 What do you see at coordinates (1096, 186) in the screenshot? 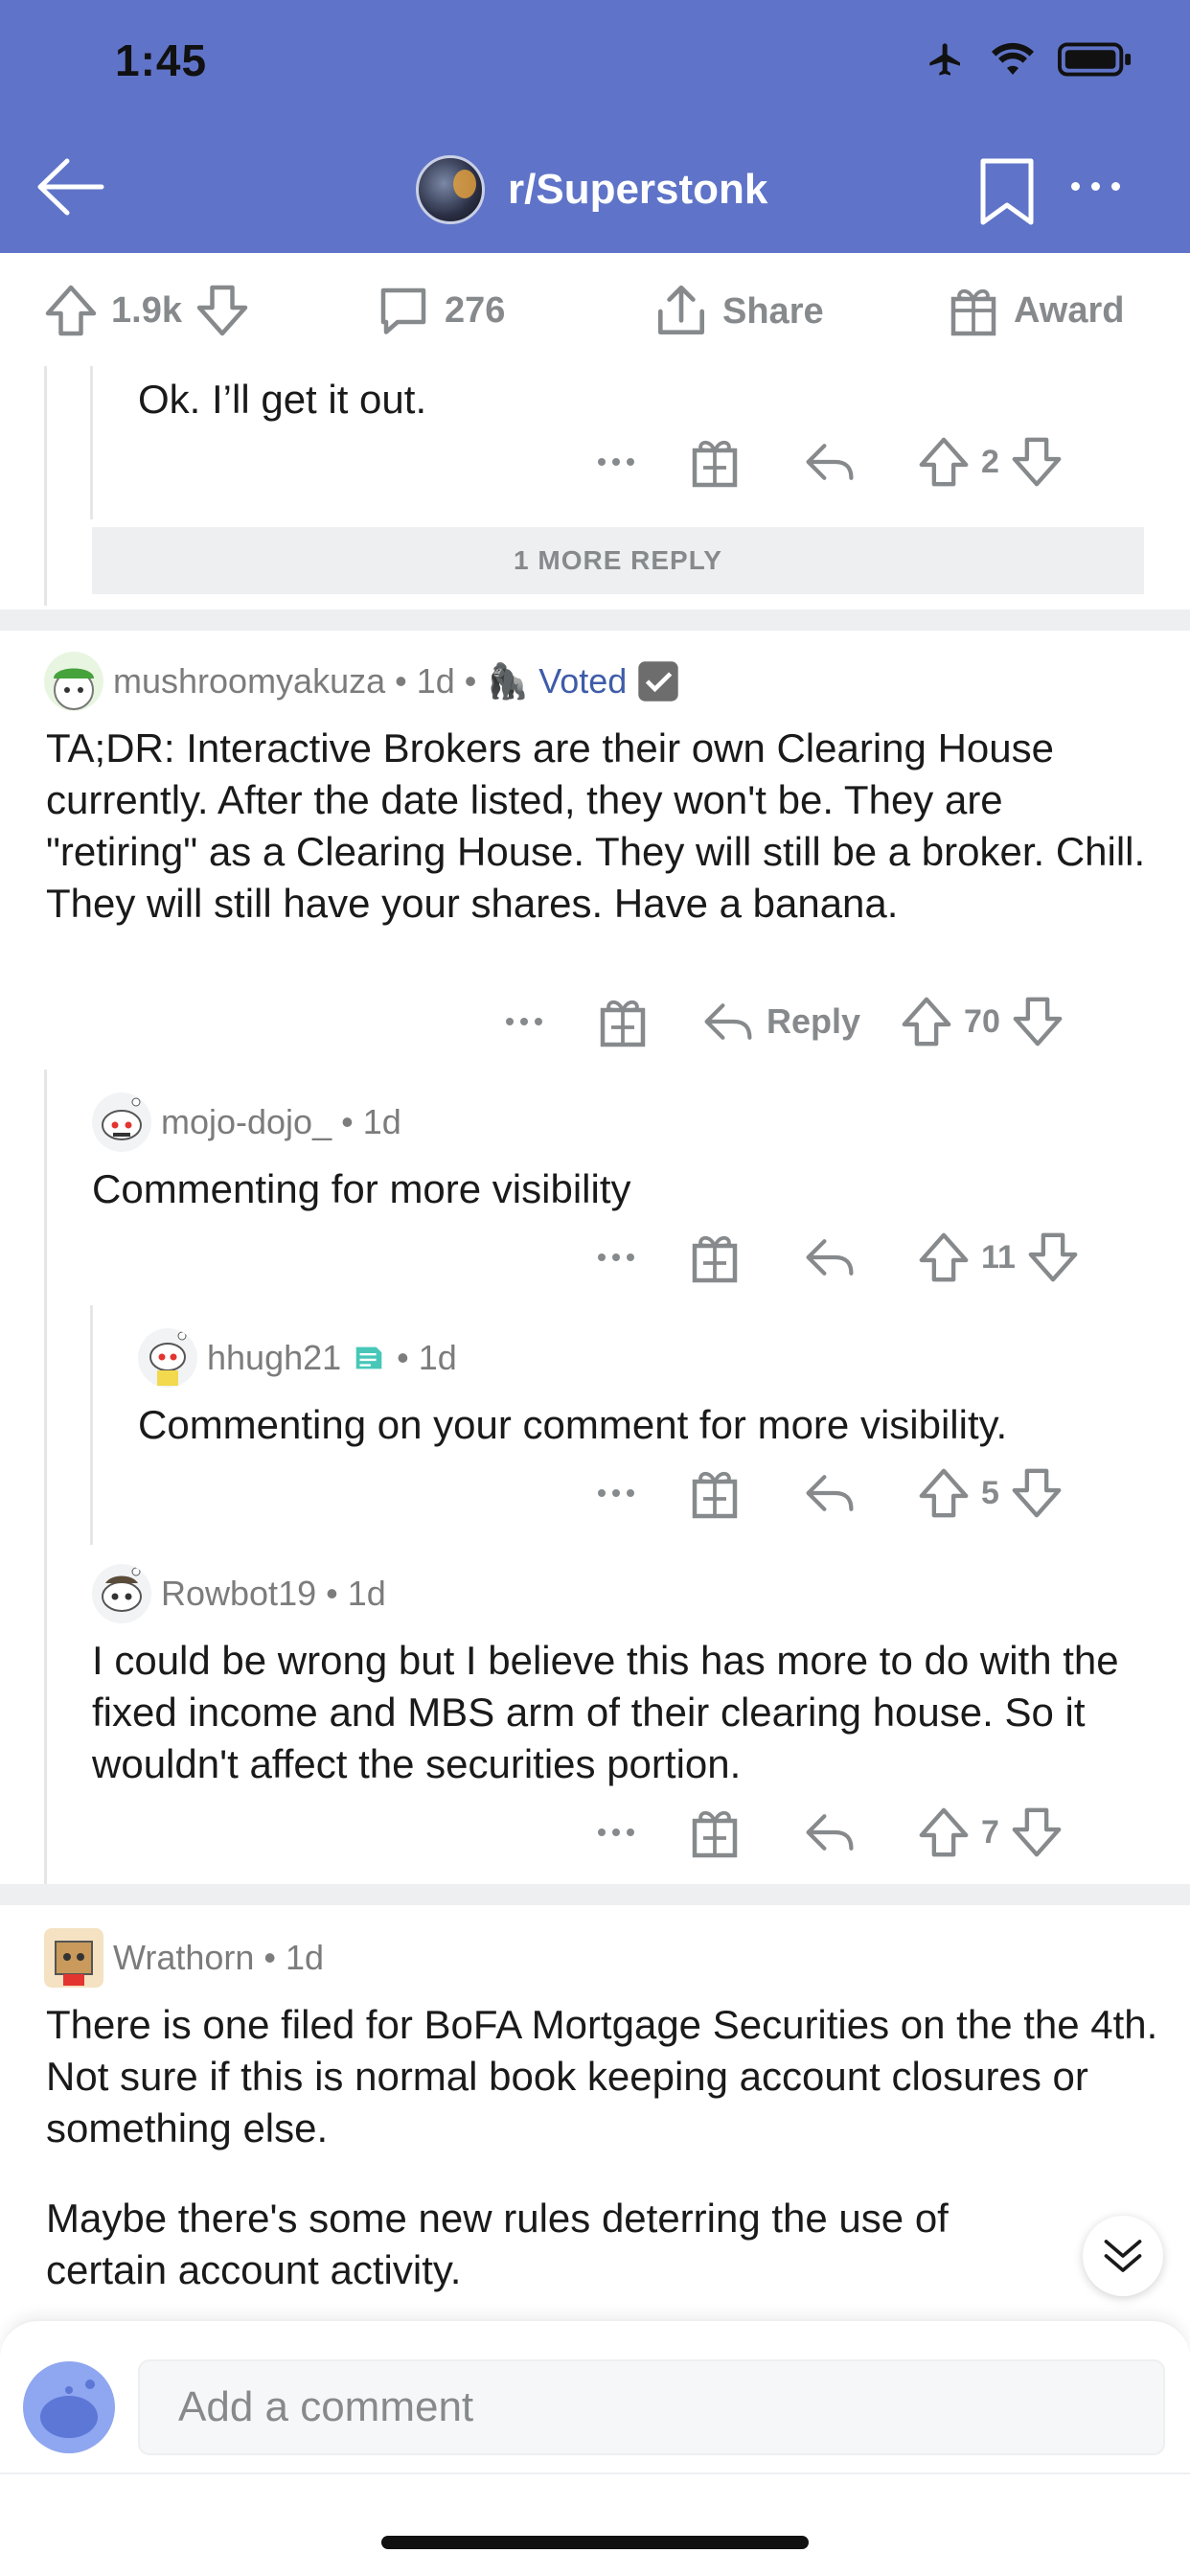
I see `more-options-icon` at bounding box center [1096, 186].